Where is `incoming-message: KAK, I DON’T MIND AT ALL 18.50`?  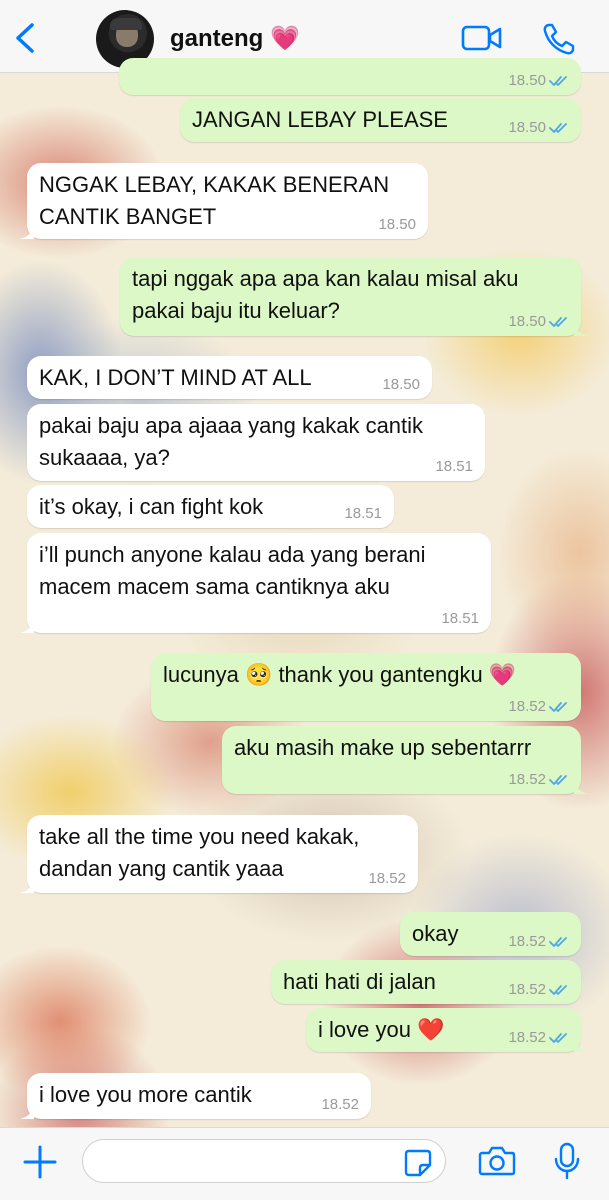
incoming-message: KAK, I DON’T MIND AT ALL 18.50 is located at coordinates (229, 377).